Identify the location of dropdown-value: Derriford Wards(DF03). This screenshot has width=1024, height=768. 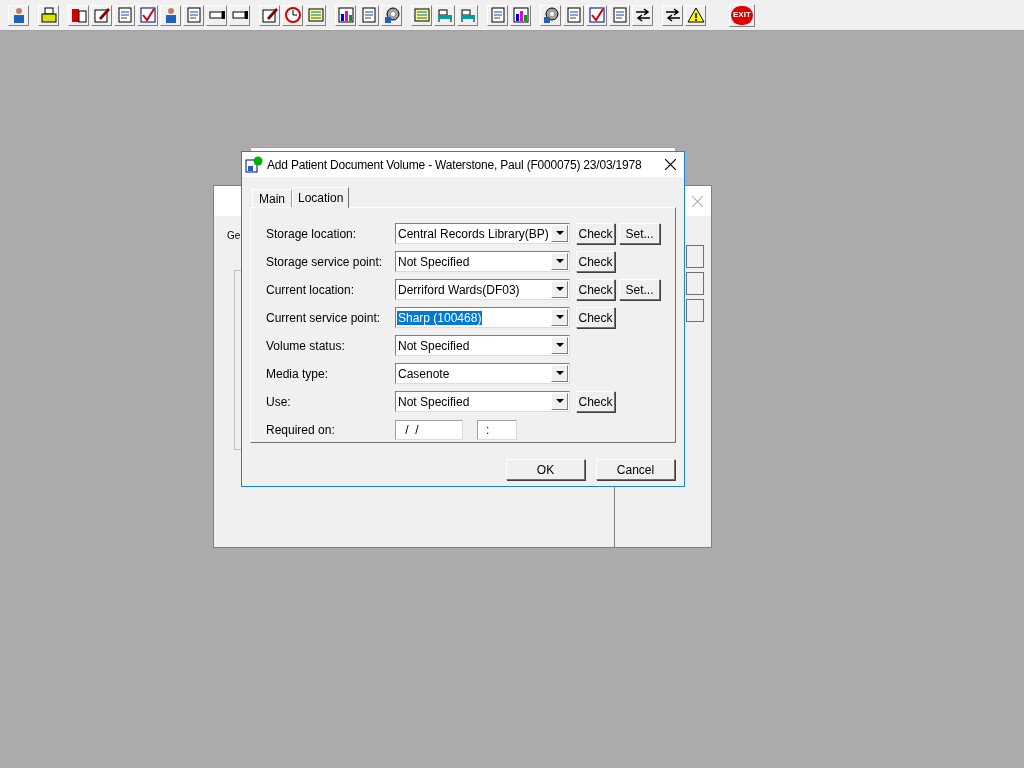
(459, 289).